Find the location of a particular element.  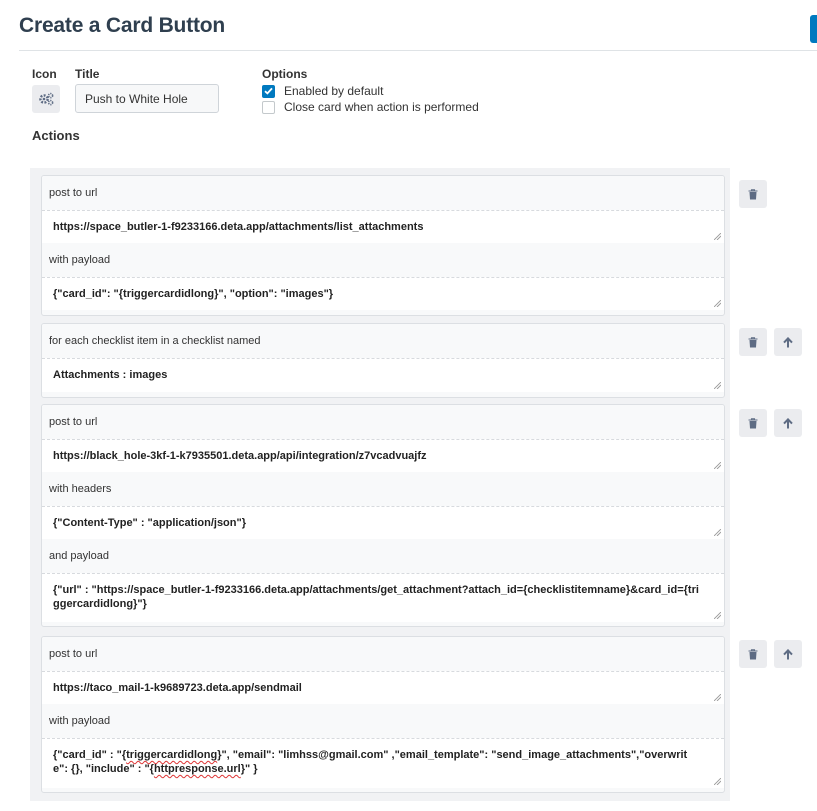

option-label: Enabled by default is located at coordinates (334, 91).